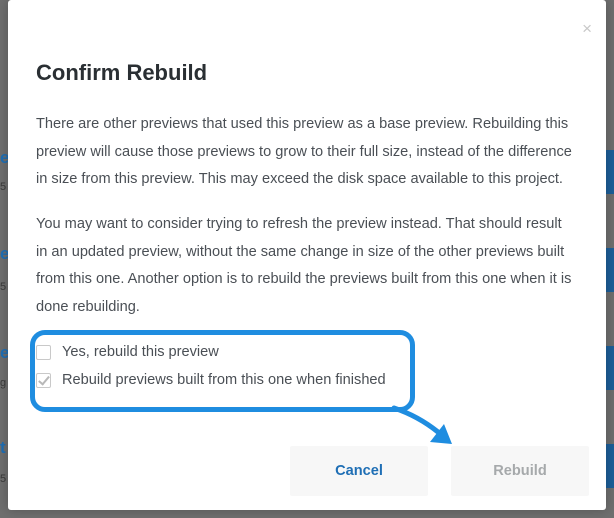 The width and height of the screenshot is (614, 518). What do you see at coordinates (43, 380) in the screenshot?
I see `rebuild-dependents-checkbox` at bounding box center [43, 380].